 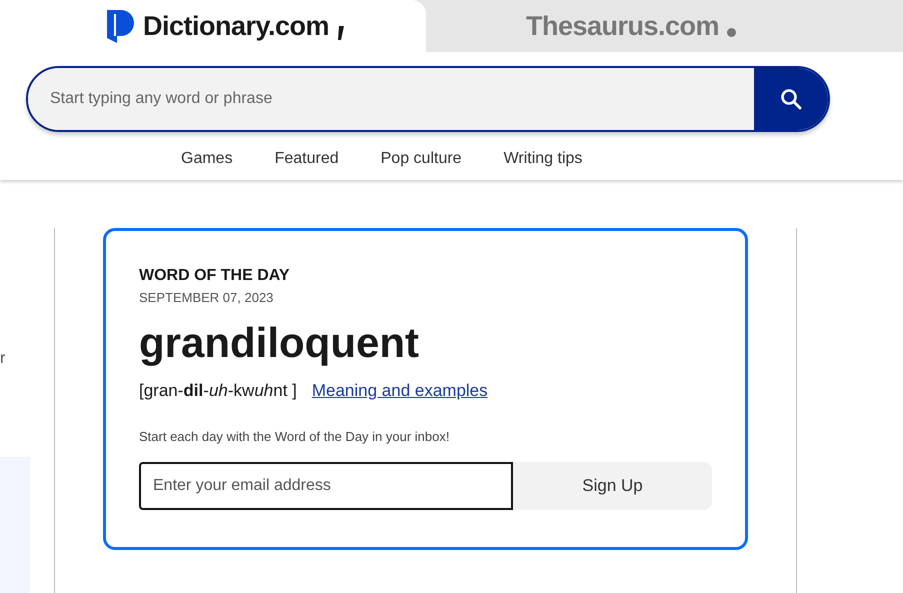 I want to click on email-field: Enter your email address, so click(x=326, y=486).